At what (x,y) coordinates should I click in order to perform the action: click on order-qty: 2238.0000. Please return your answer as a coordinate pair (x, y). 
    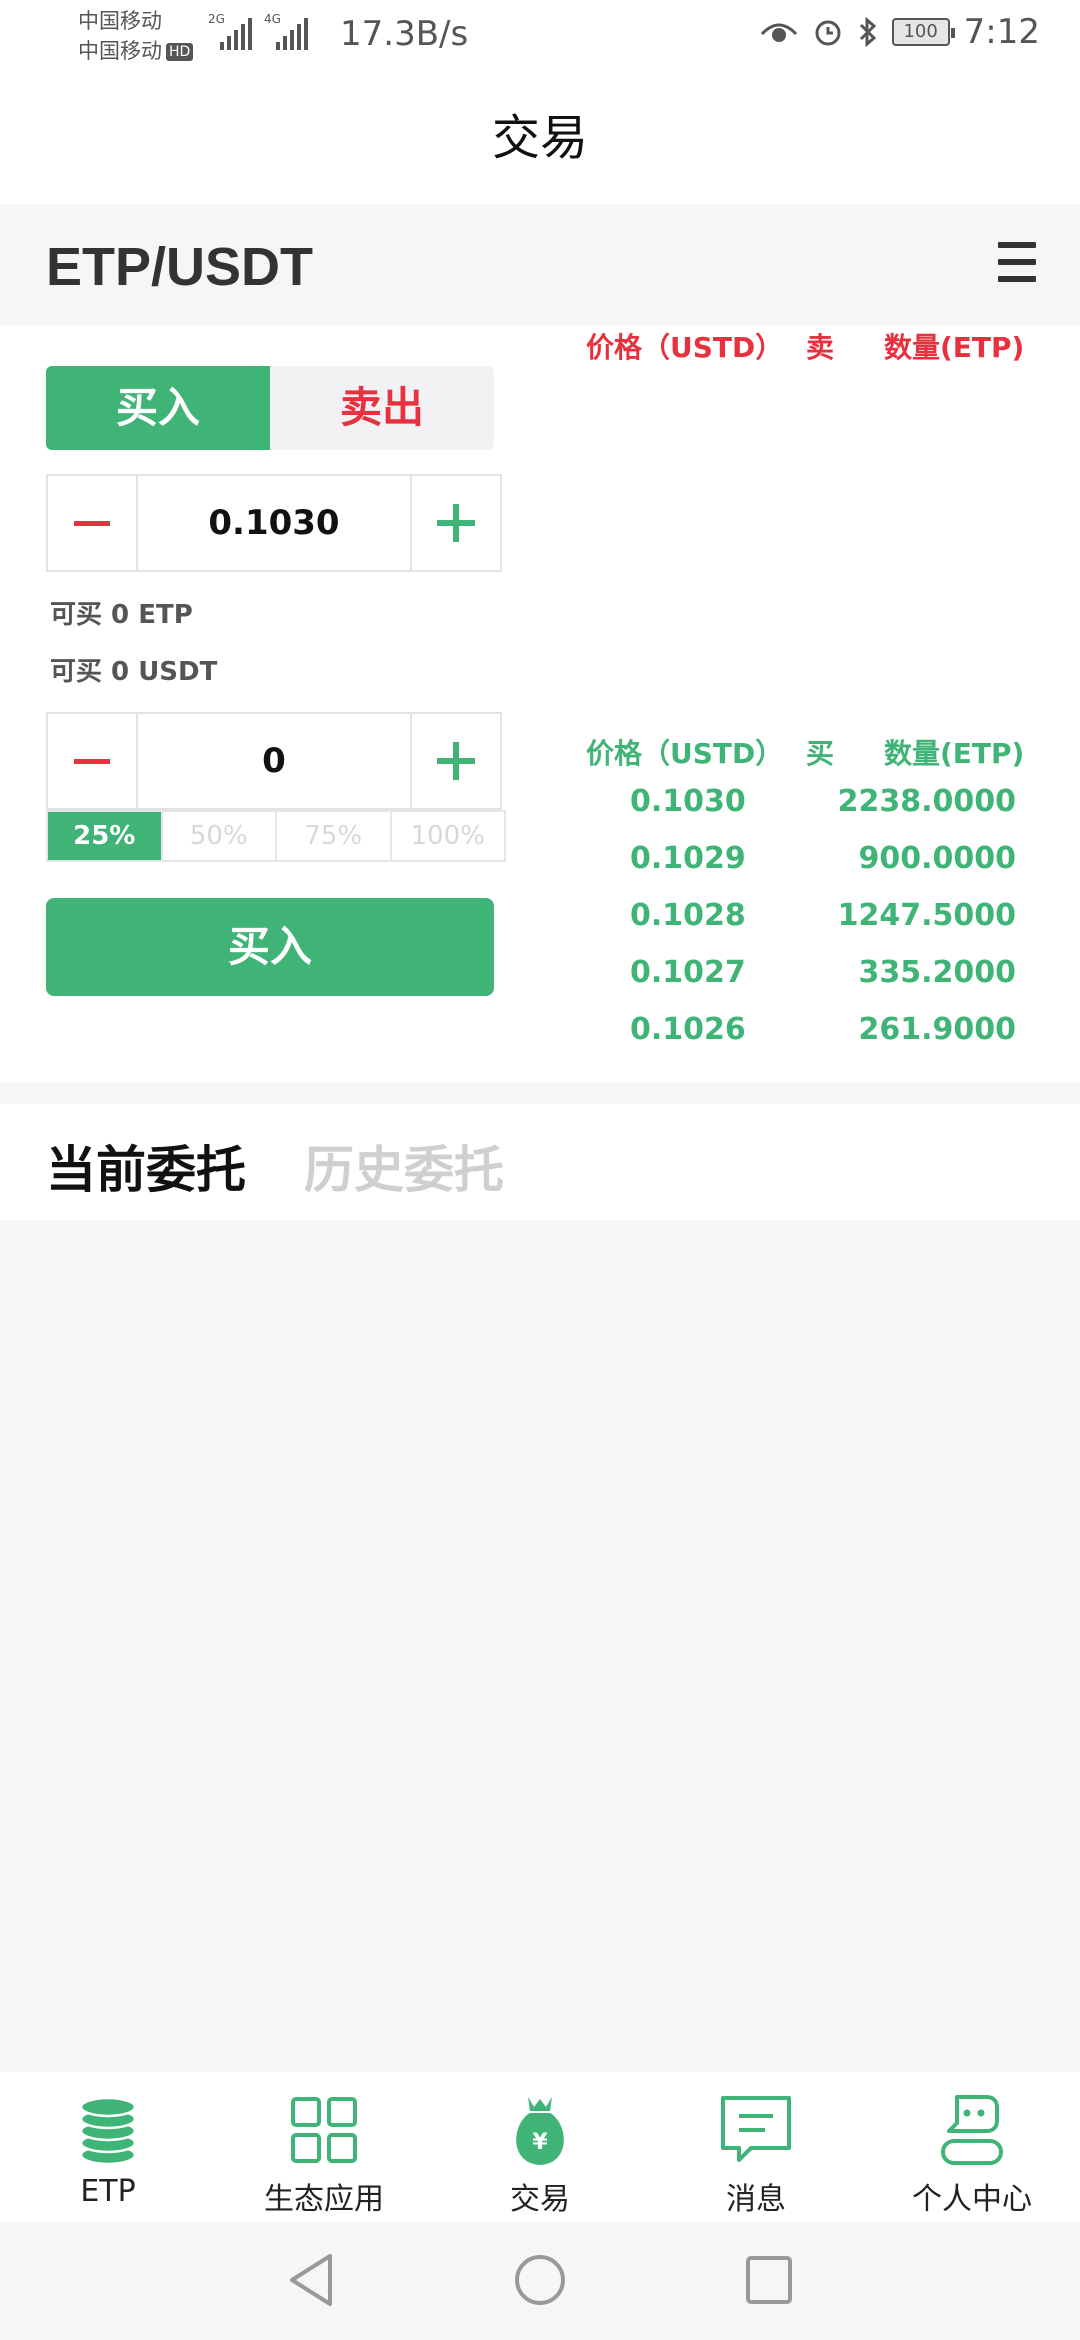
    Looking at the image, I should click on (926, 801).